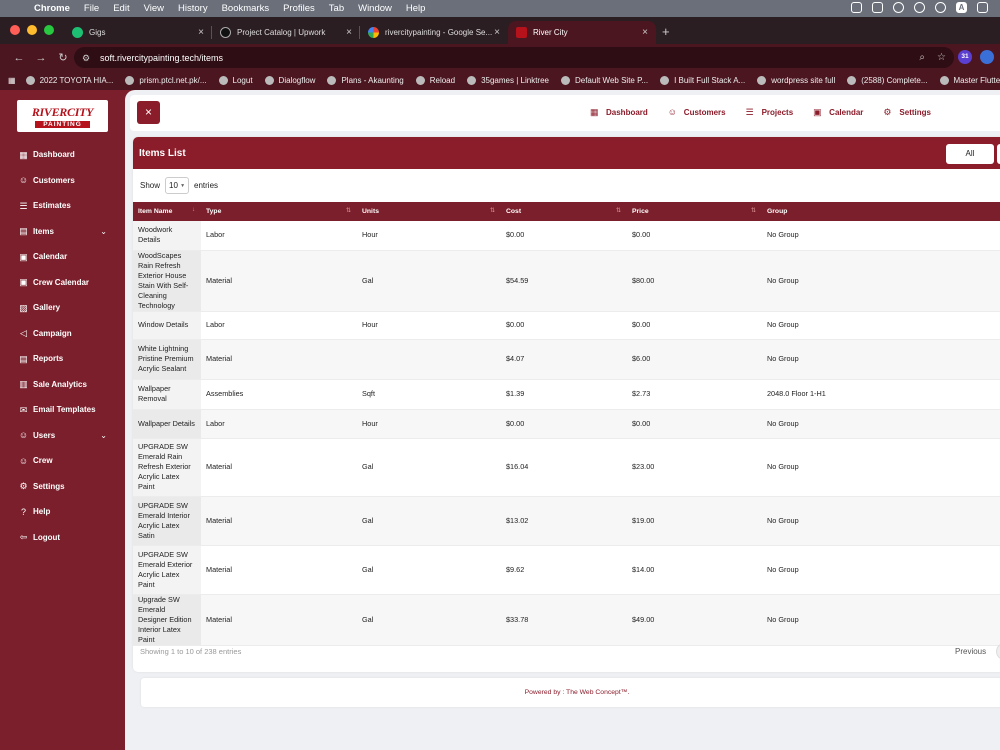 This screenshot has width=1000, height=750. I want to click on sidebar-item-customers: ☺ Customers, so click(62, 181).